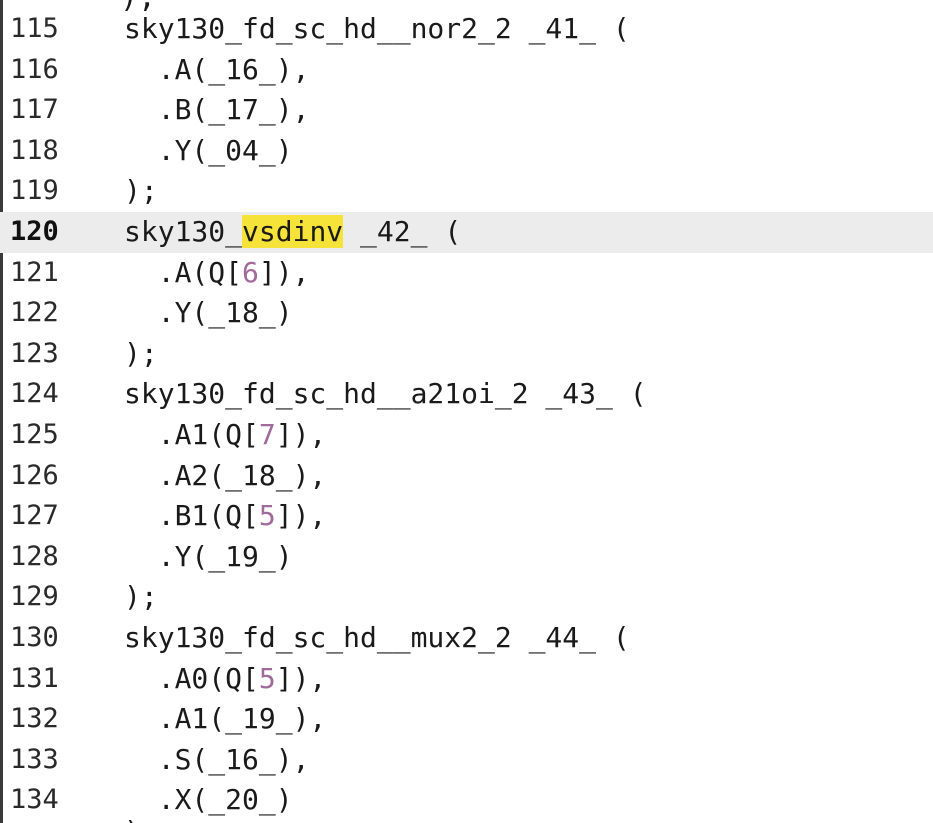  What do you see at coordinates (466, 354) in the screenshot?
I see `code-line: 123 );` at bounding box center [466, 354].